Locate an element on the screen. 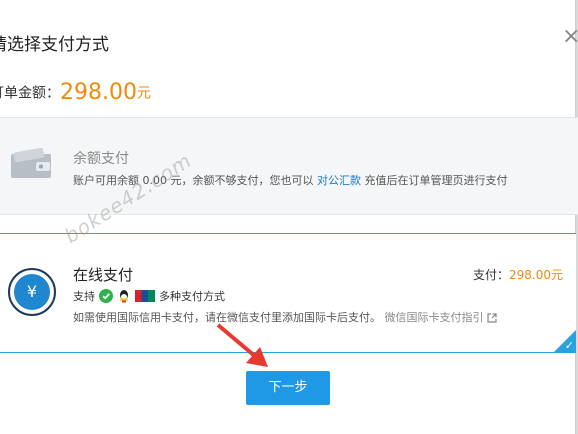 This screenshot has width=578, height=434. balance-desc-suffix: 充值后在订单管理页进行支付 is located at coordinates (436, 180).